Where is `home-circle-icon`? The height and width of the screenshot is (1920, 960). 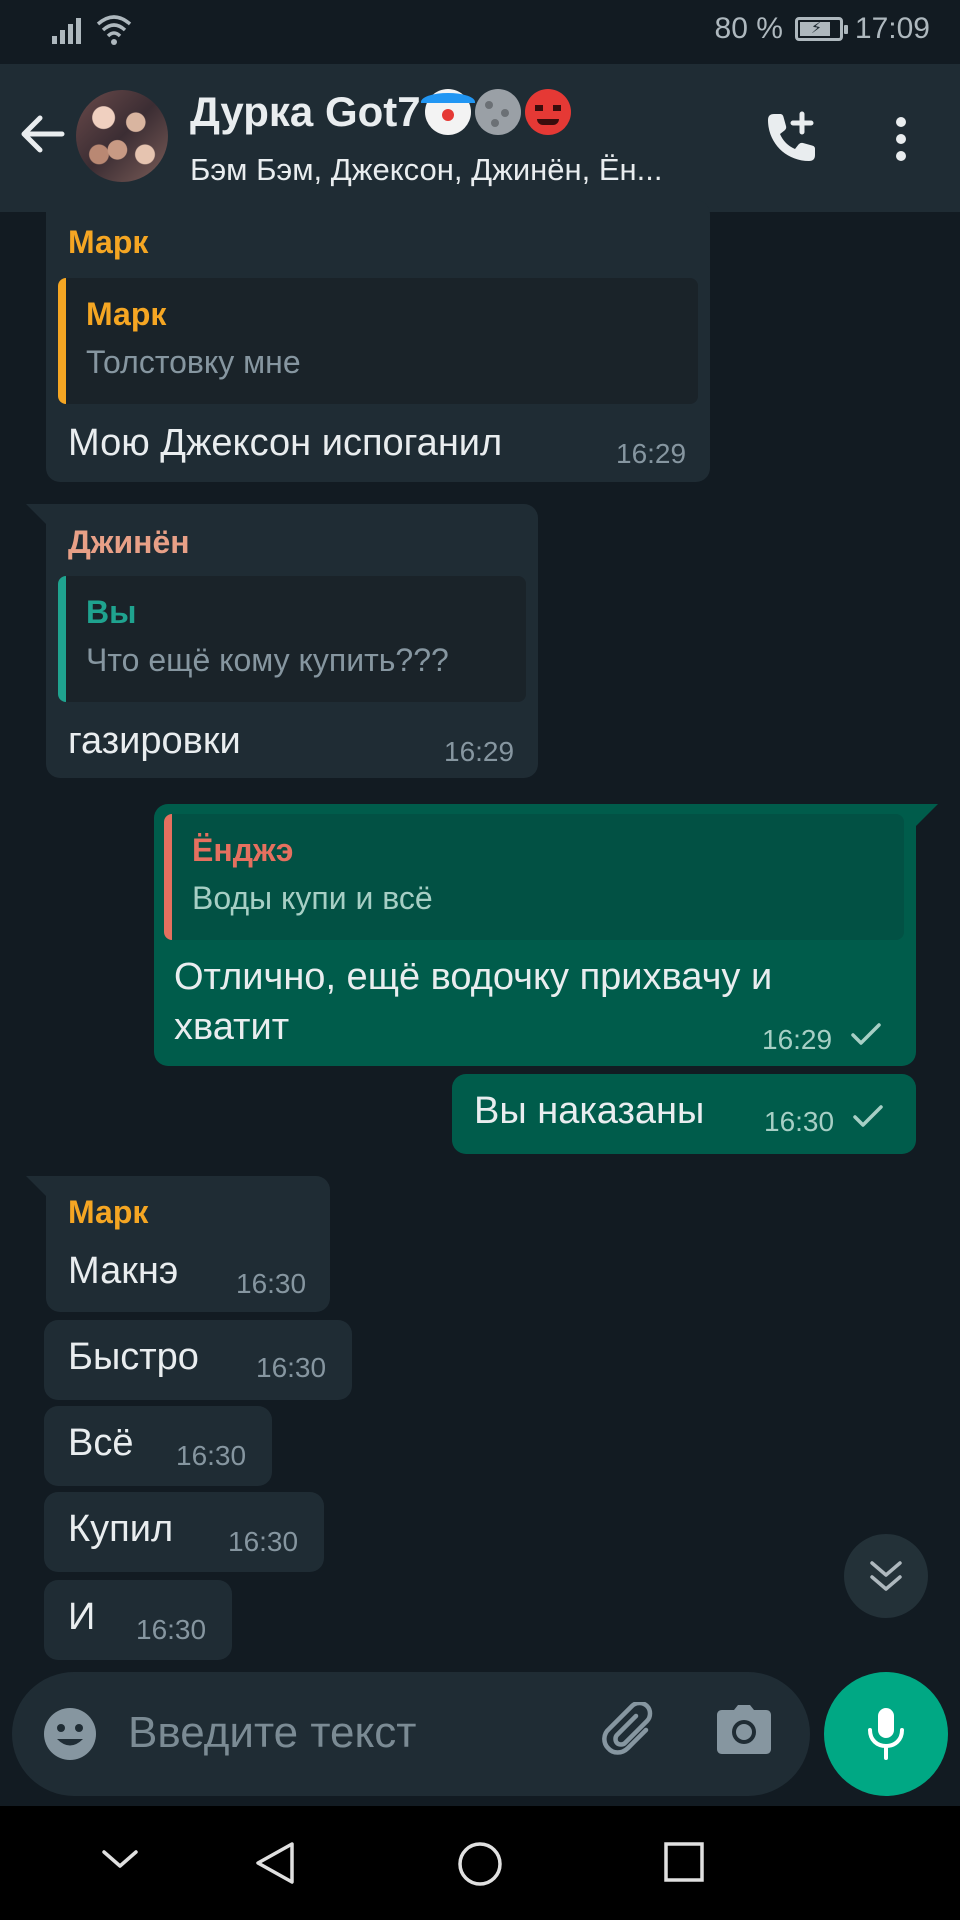 home-circle-icon is located at coordinates (480, 1864).